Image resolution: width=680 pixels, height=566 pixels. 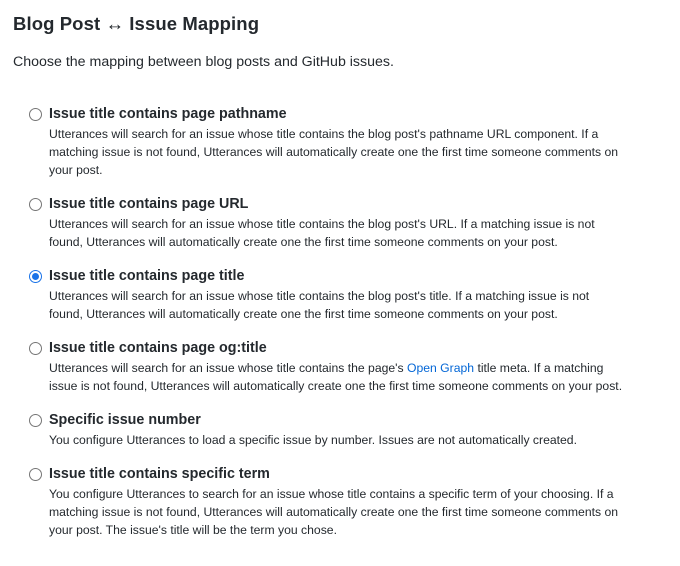 What do you see at coordinates (35, 348) in the screenshot?
I see `radio-og-title` at bounding box center [35, 348].